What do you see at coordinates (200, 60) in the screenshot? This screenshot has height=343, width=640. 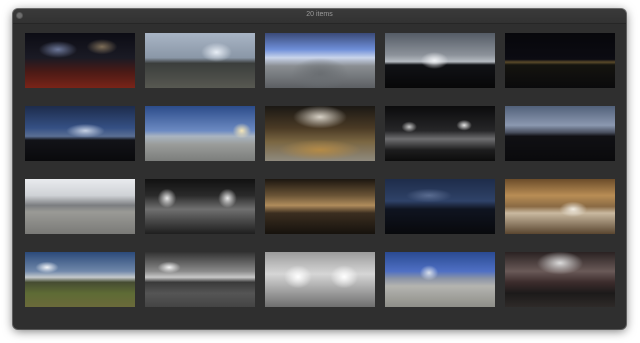 I see `thumbnail-overcast-bay` at bounding box center [200, 60].